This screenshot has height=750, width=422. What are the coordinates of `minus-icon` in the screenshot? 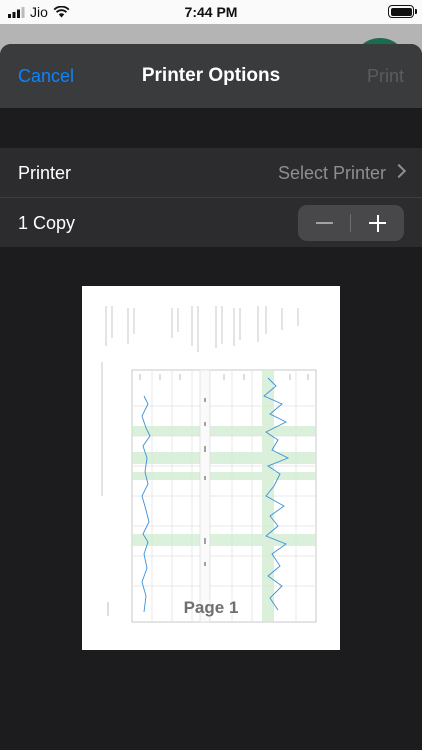 It's located at (324, 223).